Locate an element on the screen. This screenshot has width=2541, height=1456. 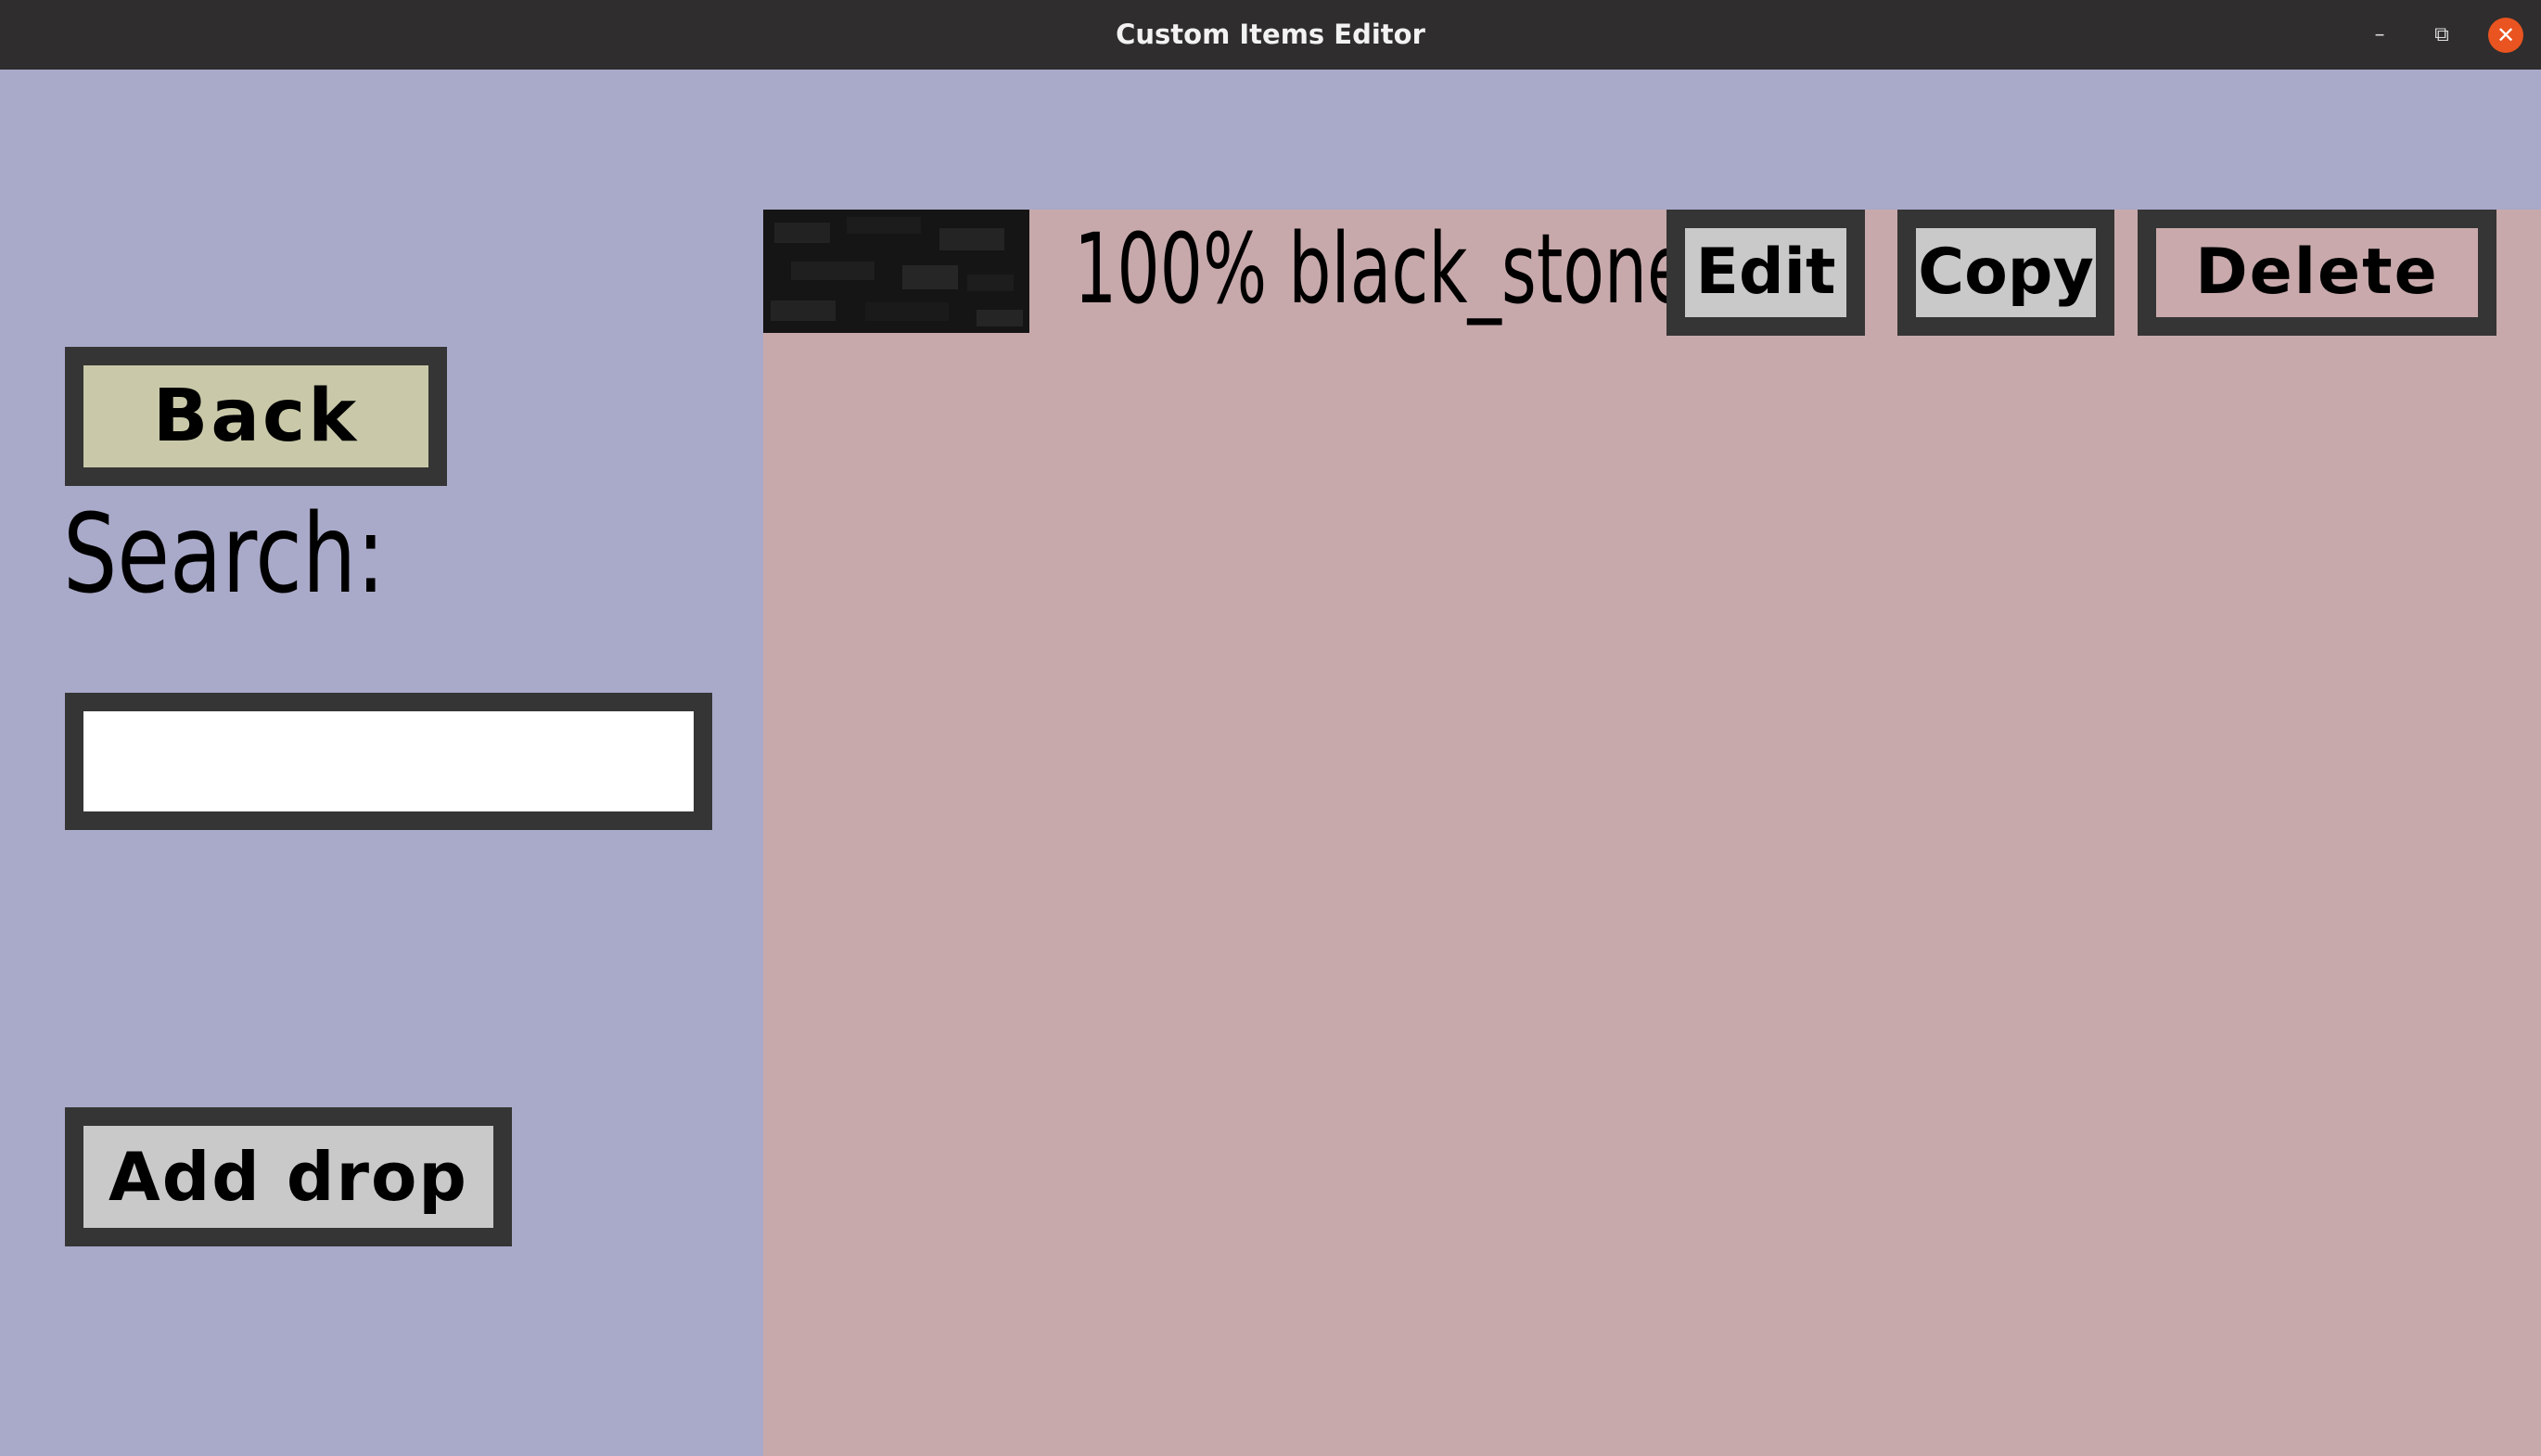
title-bar: Custom Items Editor – ⧉ ✕ is located at coordinates (1270, 35).